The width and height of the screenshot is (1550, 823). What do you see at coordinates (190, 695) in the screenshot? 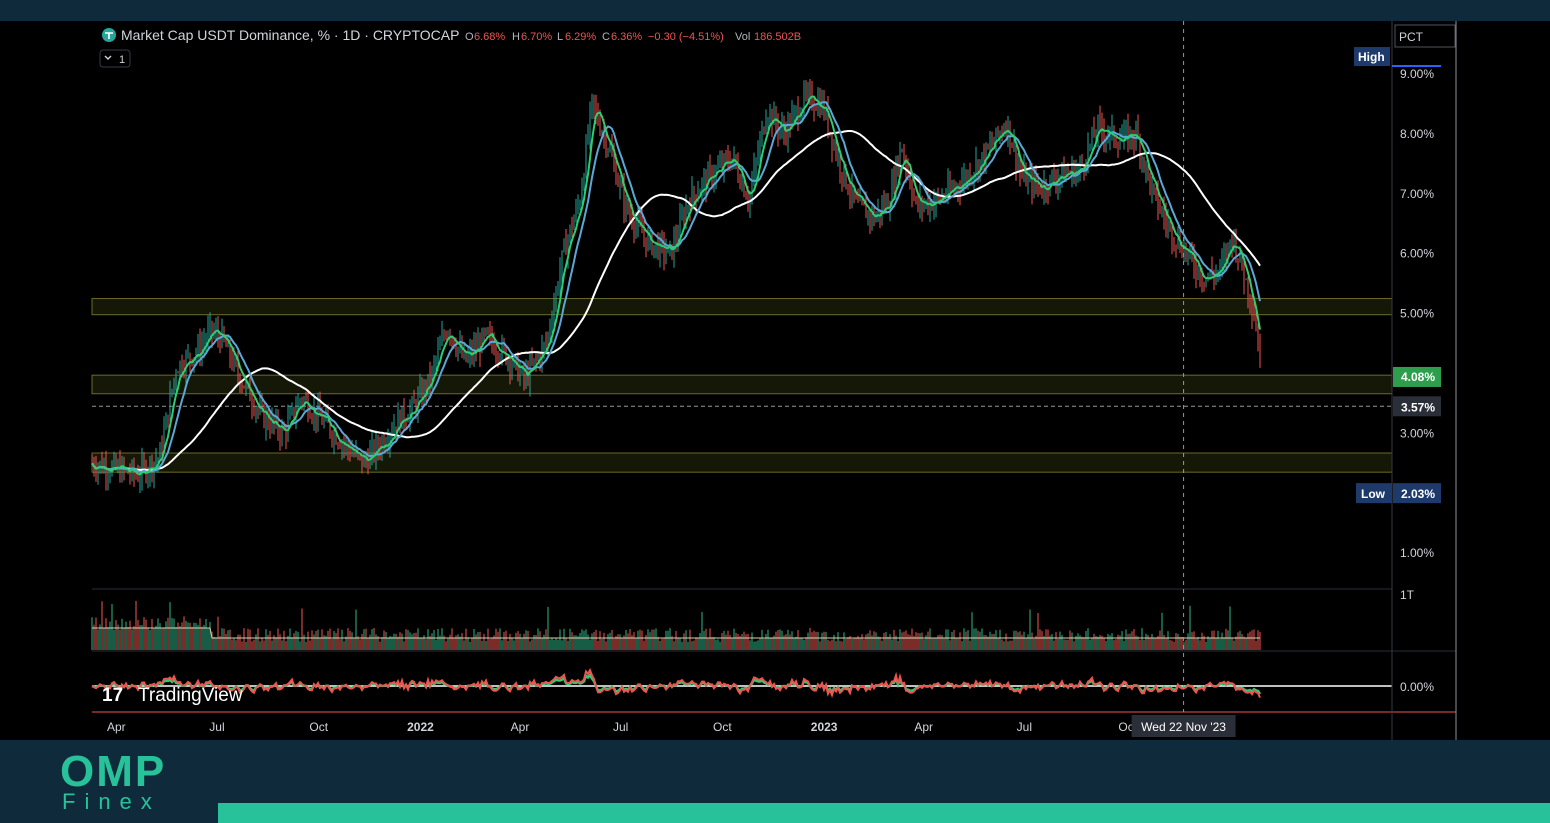
I see `tradingview-wordmark: TradingView` at bounding box center [190, 695].